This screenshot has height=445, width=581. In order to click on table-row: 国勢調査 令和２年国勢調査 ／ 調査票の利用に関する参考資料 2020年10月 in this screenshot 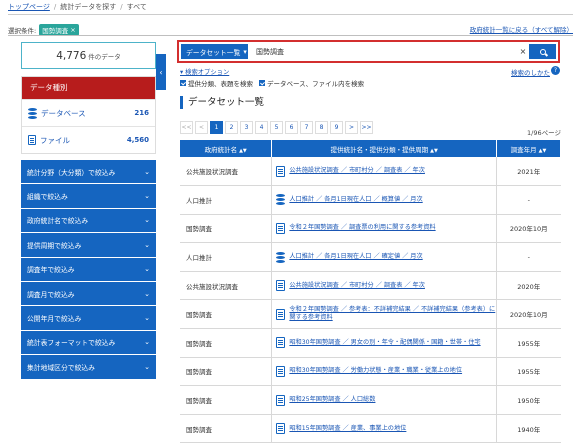, I will do `click(370, 229)`.